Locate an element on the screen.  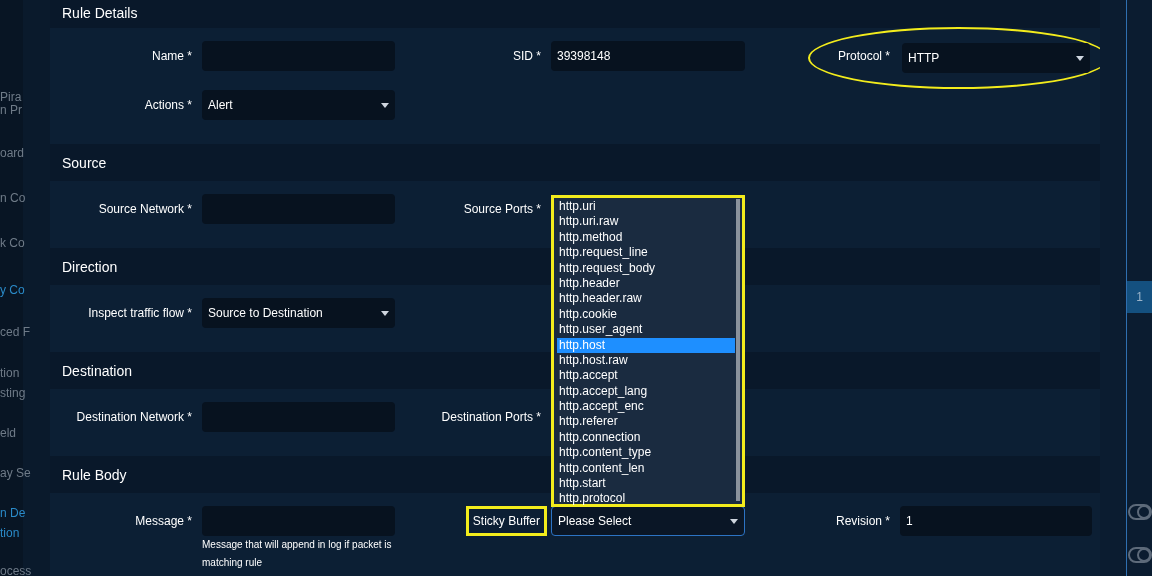
dropdown-option: http.host.raw is located at coordinates (646, 360).